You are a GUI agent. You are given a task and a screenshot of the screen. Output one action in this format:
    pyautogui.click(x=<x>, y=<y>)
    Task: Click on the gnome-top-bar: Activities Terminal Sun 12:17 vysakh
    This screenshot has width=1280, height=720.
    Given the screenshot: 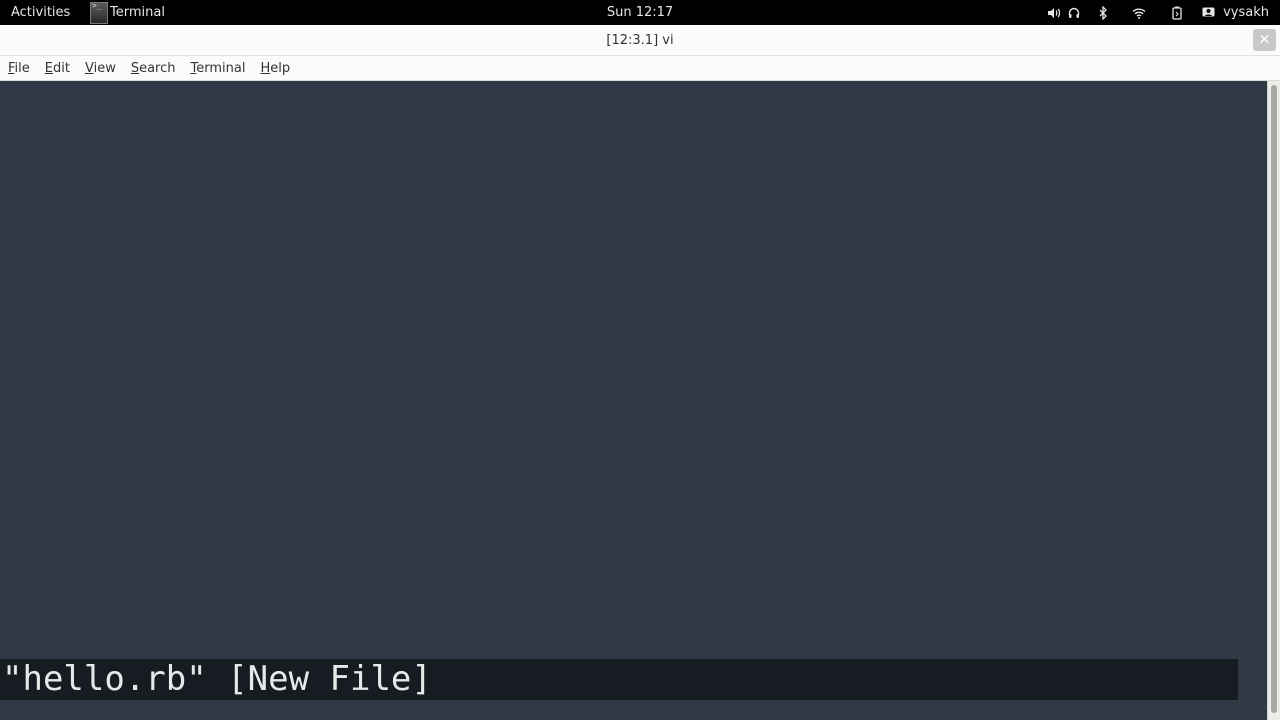 What is the action you would take?
    pyautogui.click(x=640, y=12)
    